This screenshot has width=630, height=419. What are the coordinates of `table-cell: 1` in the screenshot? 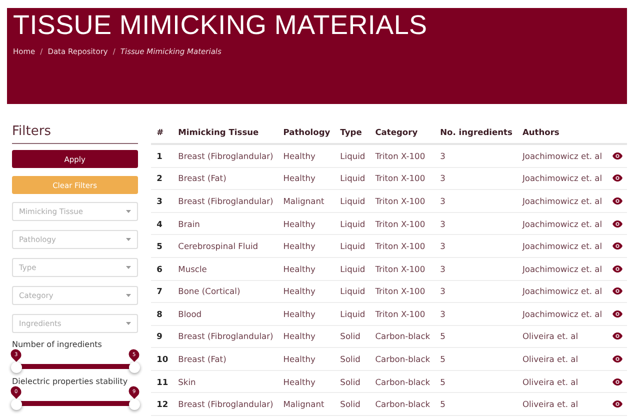 It's located at (161, 156).